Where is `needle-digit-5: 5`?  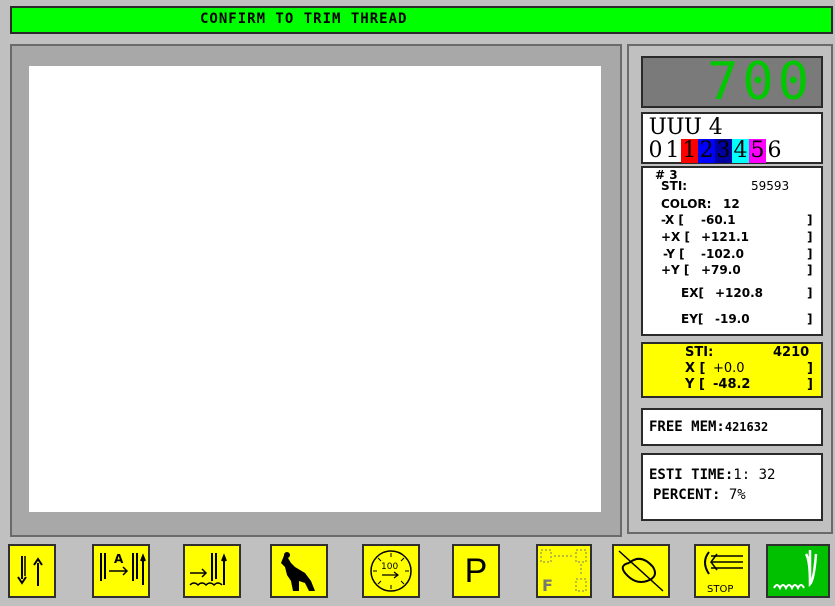 needle-digit-5: 5 is located at coordinates (757, 151).